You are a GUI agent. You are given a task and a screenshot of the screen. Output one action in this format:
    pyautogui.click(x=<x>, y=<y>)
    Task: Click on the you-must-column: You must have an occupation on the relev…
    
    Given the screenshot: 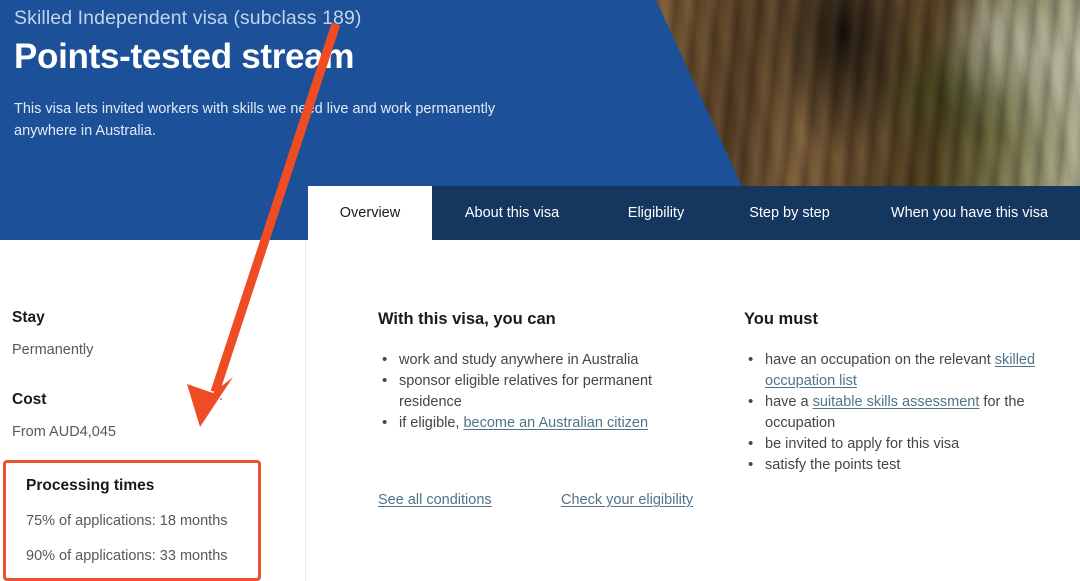 What is the action you would take?
    pyautogui.click(x=905, y=358)
    